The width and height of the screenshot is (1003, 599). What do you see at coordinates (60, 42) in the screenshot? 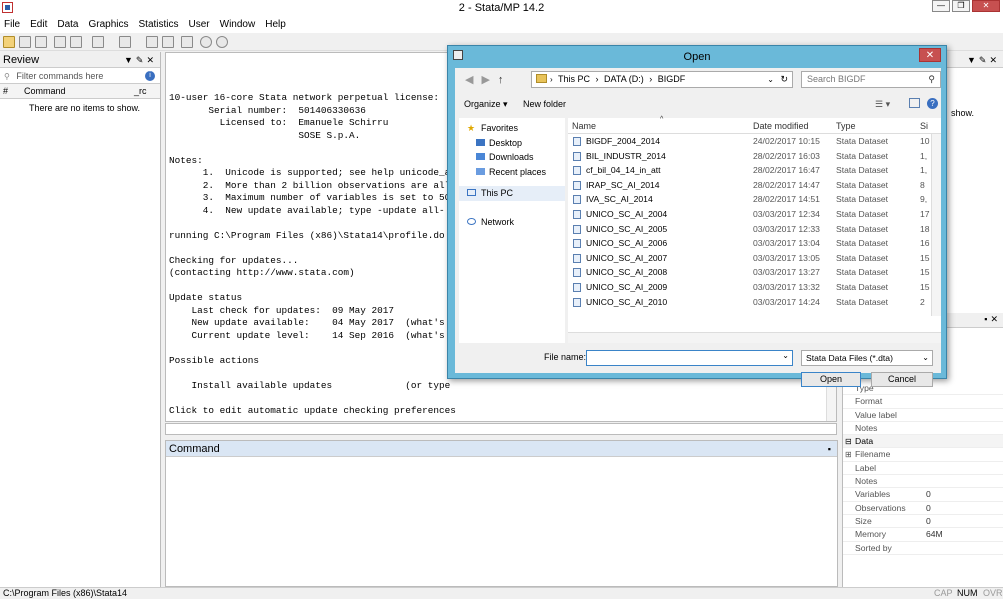
I see `log-icon` at bounding box center [60, 42].